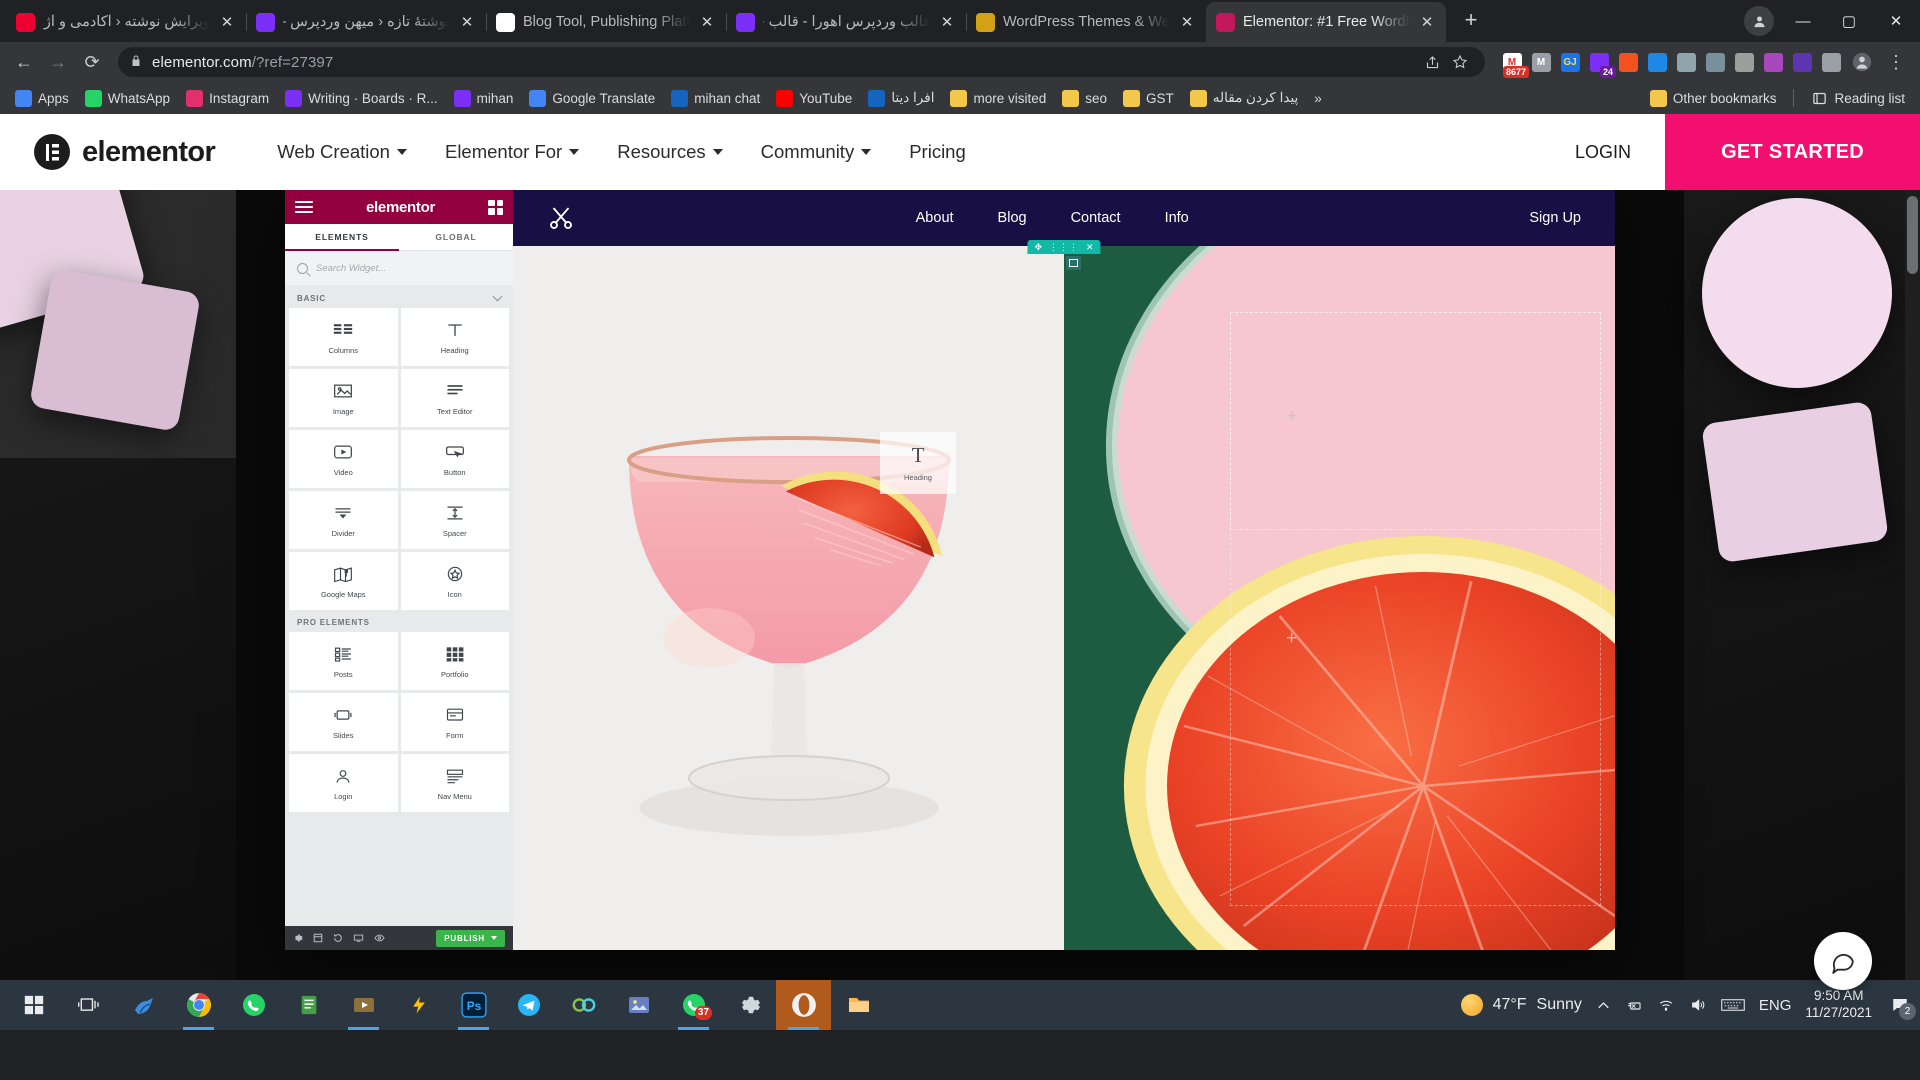 The width and height of the screenshot is (1920, 1080). Describe the element at coordinates (693, 1005) in the screenshot. I see `taskbar-app-whatsapp-2: 37` at that location.